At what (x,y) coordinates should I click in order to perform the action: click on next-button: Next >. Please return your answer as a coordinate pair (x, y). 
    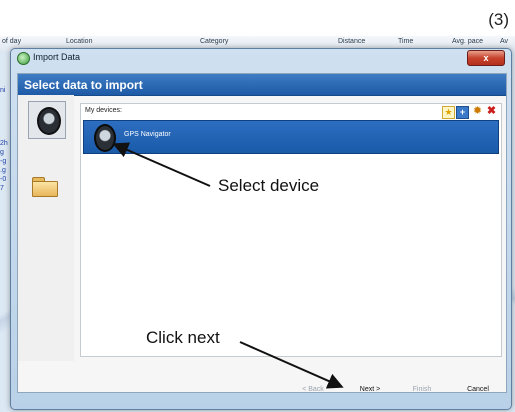
    Looking at the image, I should click on (370, 390).